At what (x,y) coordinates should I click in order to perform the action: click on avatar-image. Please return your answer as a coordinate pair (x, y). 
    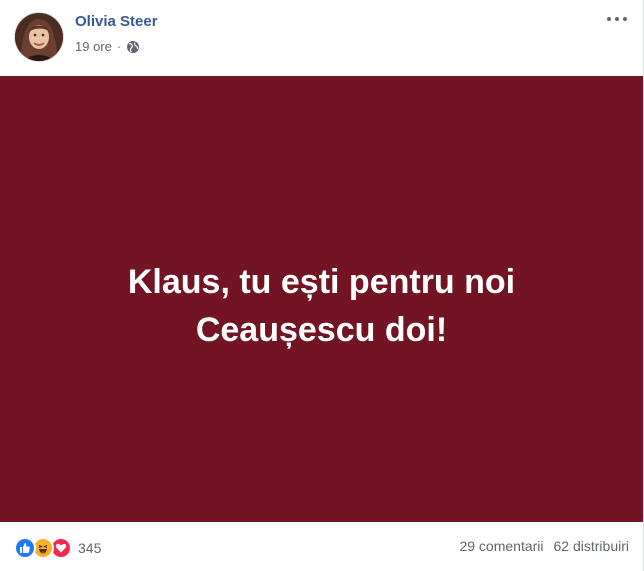
    Looking at the image, I should click on (39, 37).